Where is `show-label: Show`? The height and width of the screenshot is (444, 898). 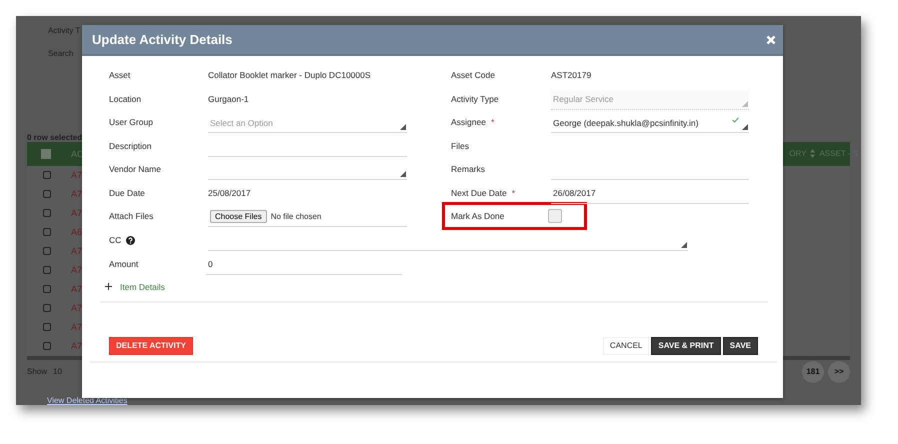 show-label: Show is located at coordinates (37, 371).